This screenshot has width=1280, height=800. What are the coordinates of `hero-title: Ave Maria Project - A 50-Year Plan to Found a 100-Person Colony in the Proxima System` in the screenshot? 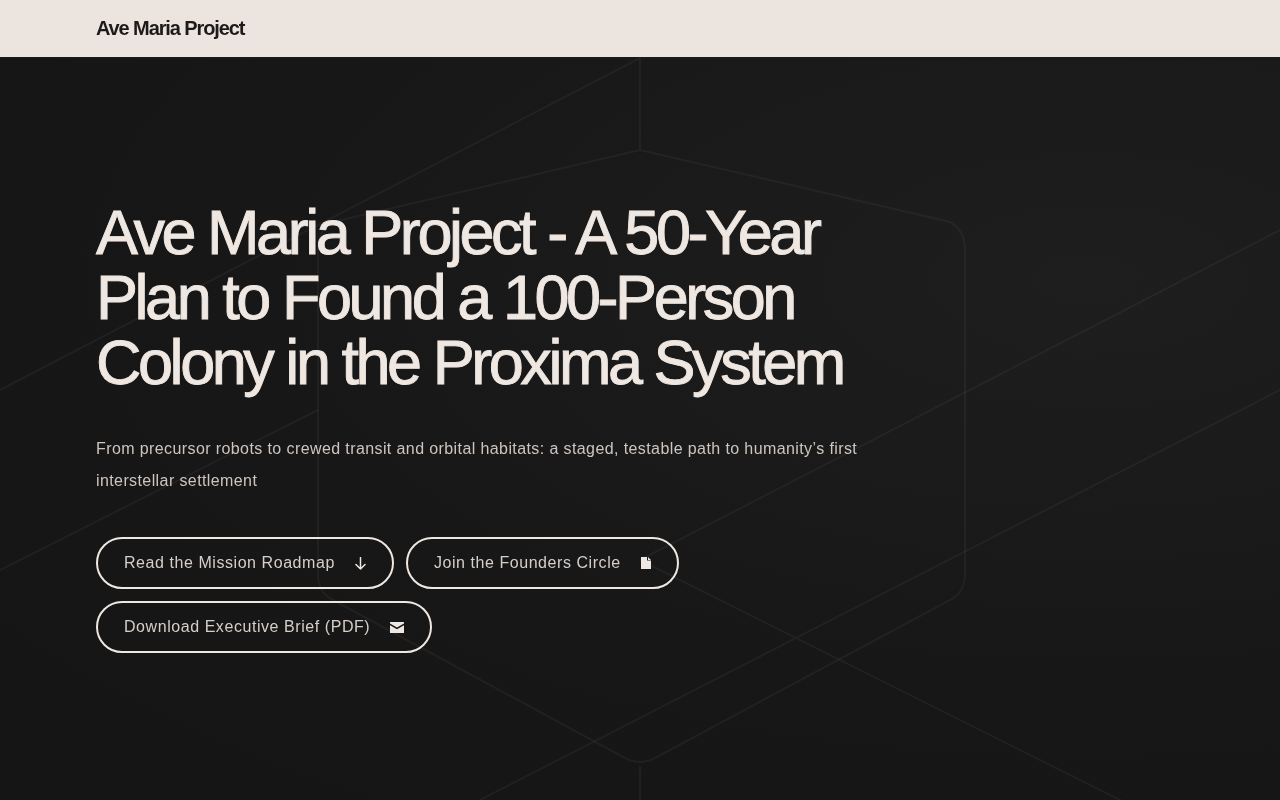 It's located at (470, 297).